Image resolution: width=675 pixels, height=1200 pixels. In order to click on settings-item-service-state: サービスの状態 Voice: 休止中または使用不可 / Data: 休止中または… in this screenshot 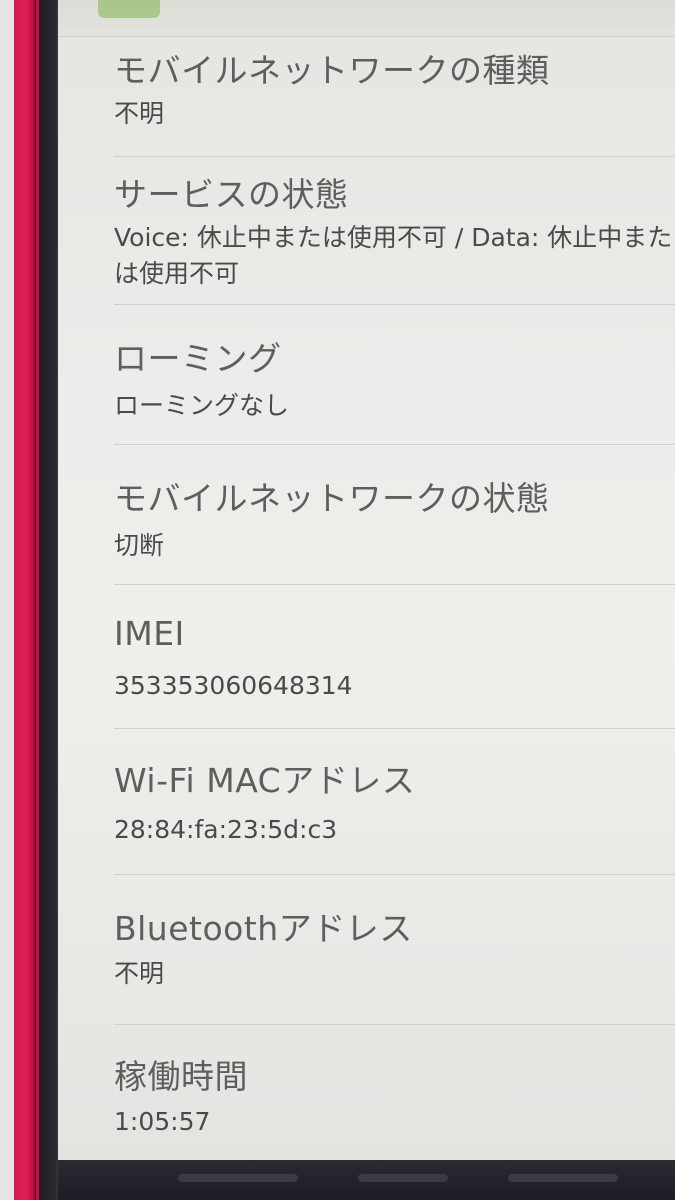, I will do `click(394, 230)`.